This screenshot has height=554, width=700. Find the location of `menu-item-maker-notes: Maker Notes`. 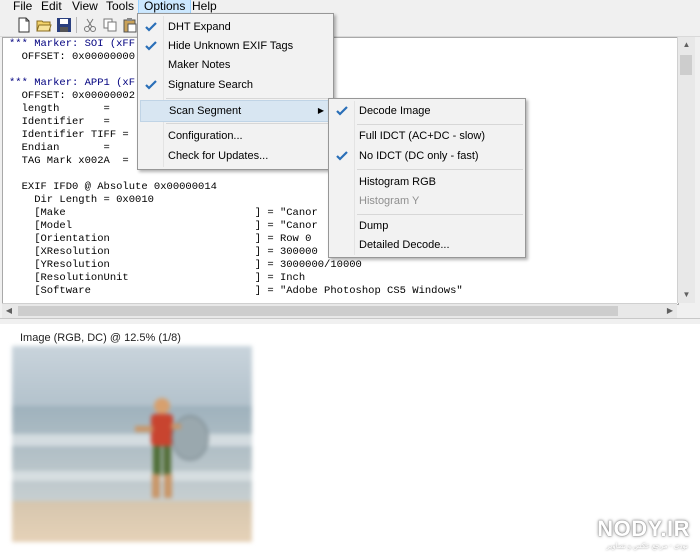

menu-item-maker-notes: Maker Notes is located at coordinates (184, 65).